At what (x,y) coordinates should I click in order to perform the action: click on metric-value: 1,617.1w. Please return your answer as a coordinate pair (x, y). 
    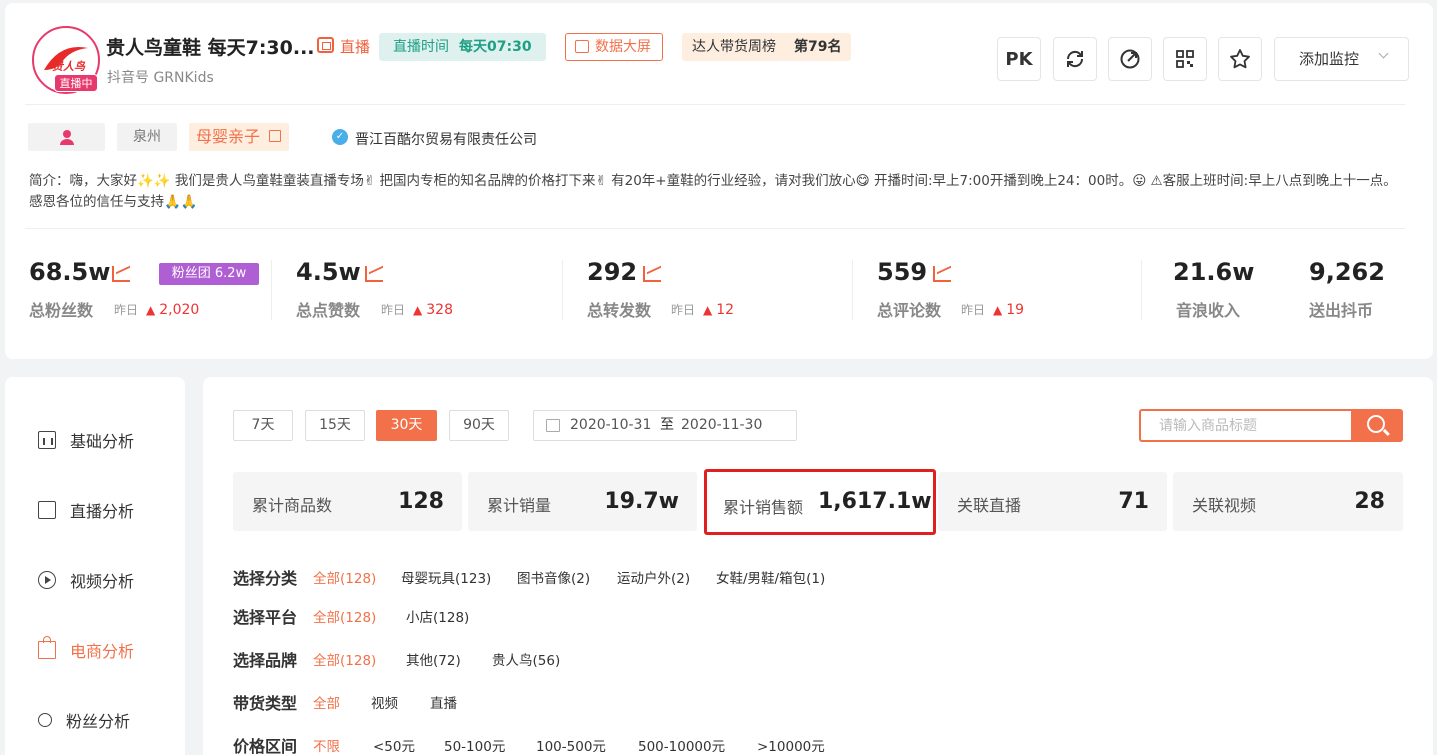
    Looking at the image, I should click on (875, 501).